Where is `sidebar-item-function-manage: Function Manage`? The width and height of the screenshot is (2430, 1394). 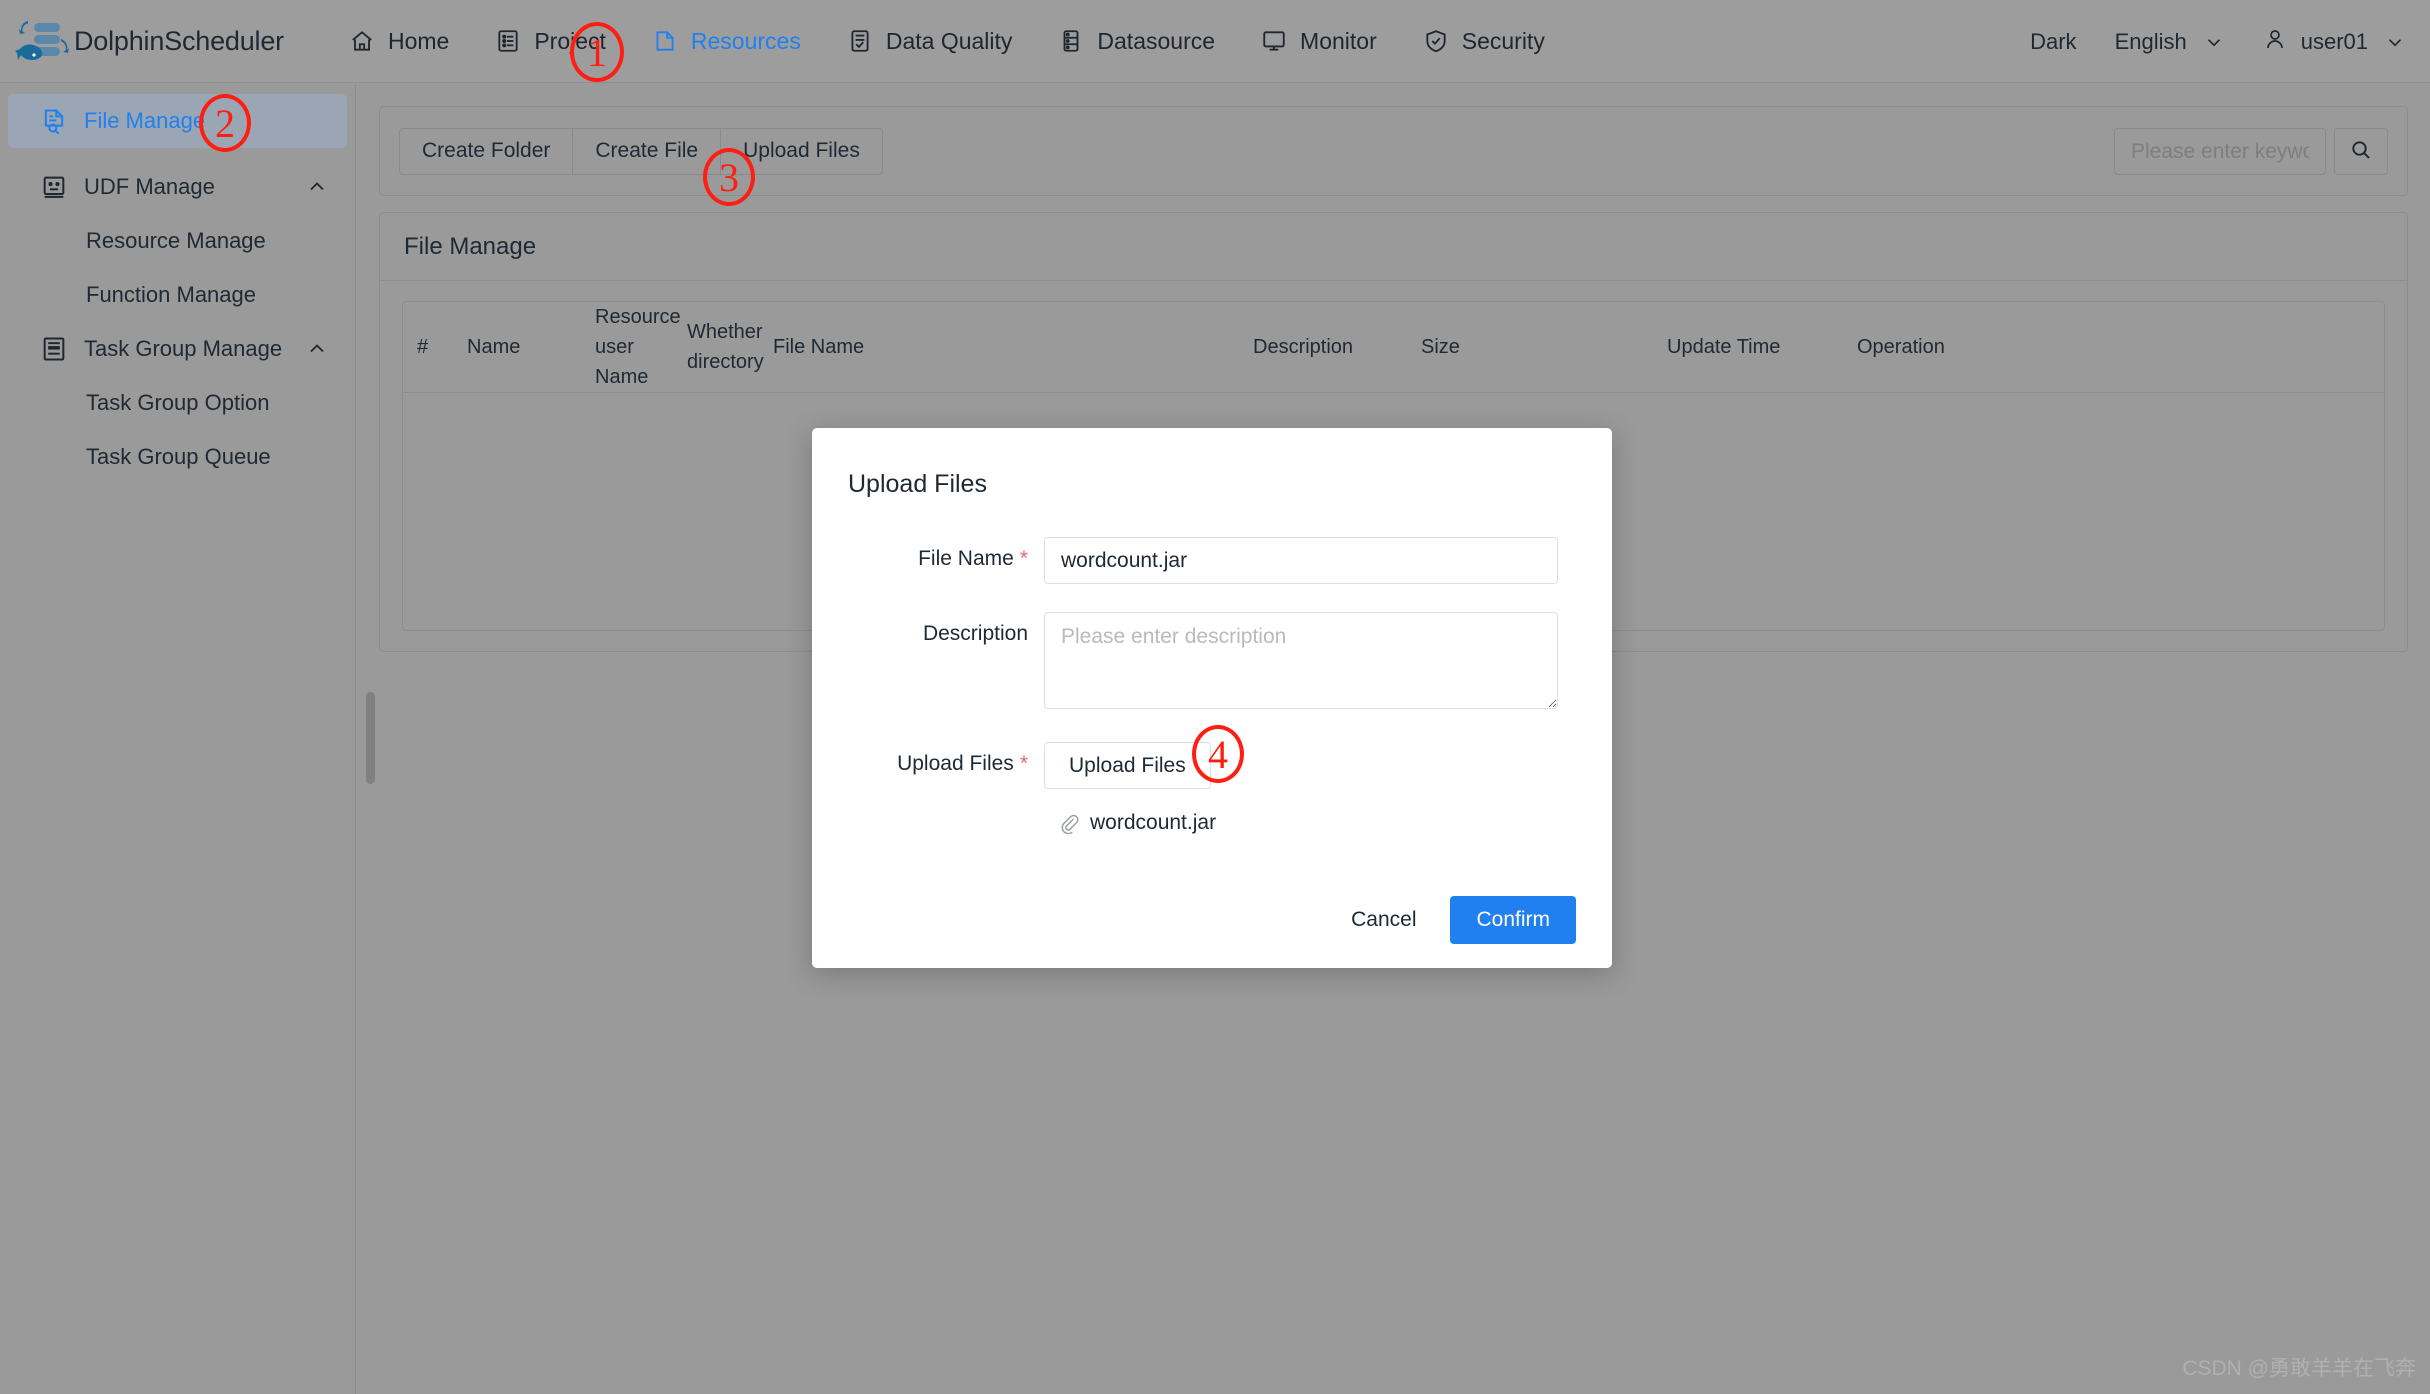 sidebar-item-function-manage: Function Manage is located at coordinates (177, 295).